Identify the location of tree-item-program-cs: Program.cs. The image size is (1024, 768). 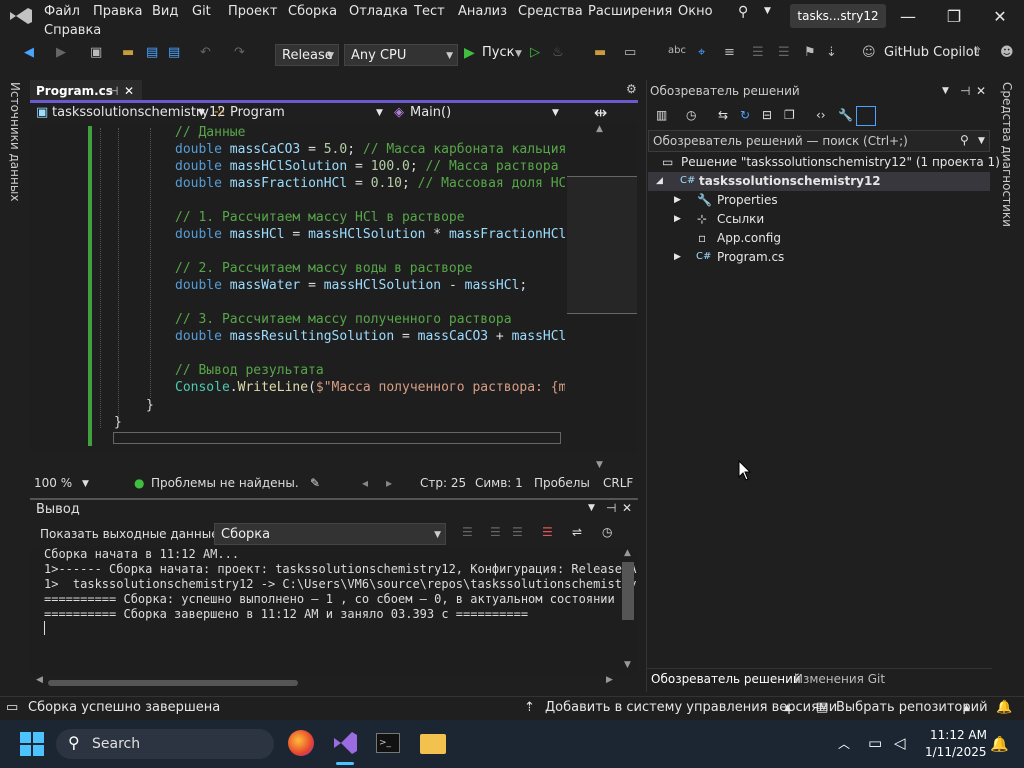
(750, 257).